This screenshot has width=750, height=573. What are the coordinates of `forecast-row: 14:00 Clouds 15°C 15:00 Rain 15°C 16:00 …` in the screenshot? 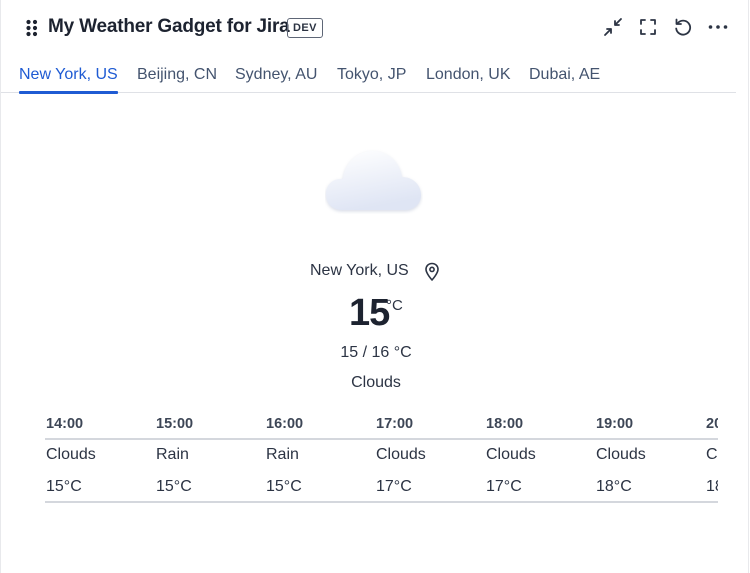 It's located at (381, 457).